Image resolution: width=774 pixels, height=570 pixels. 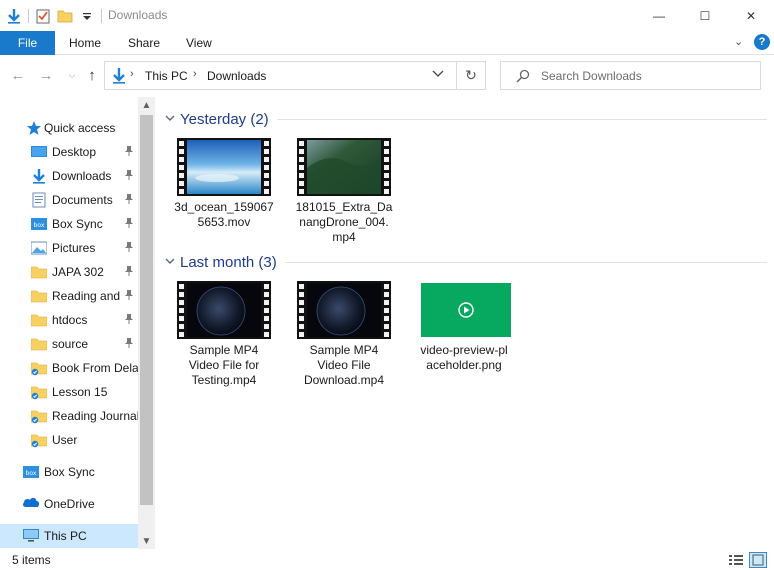 I want to click on up-arrow-icon: ↑, so click(x=92, y=75).